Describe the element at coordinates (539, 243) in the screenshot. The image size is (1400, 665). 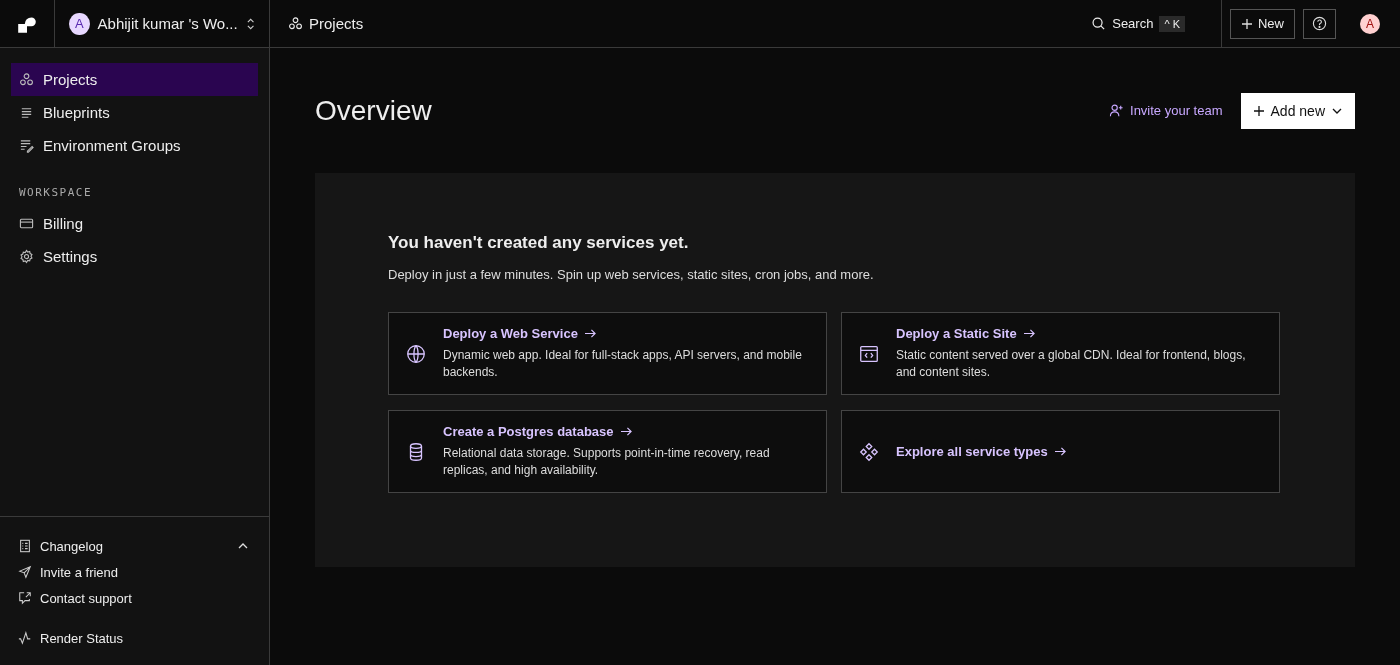
I see `empty-state-heading: You haven't created any services yet.` at that location.